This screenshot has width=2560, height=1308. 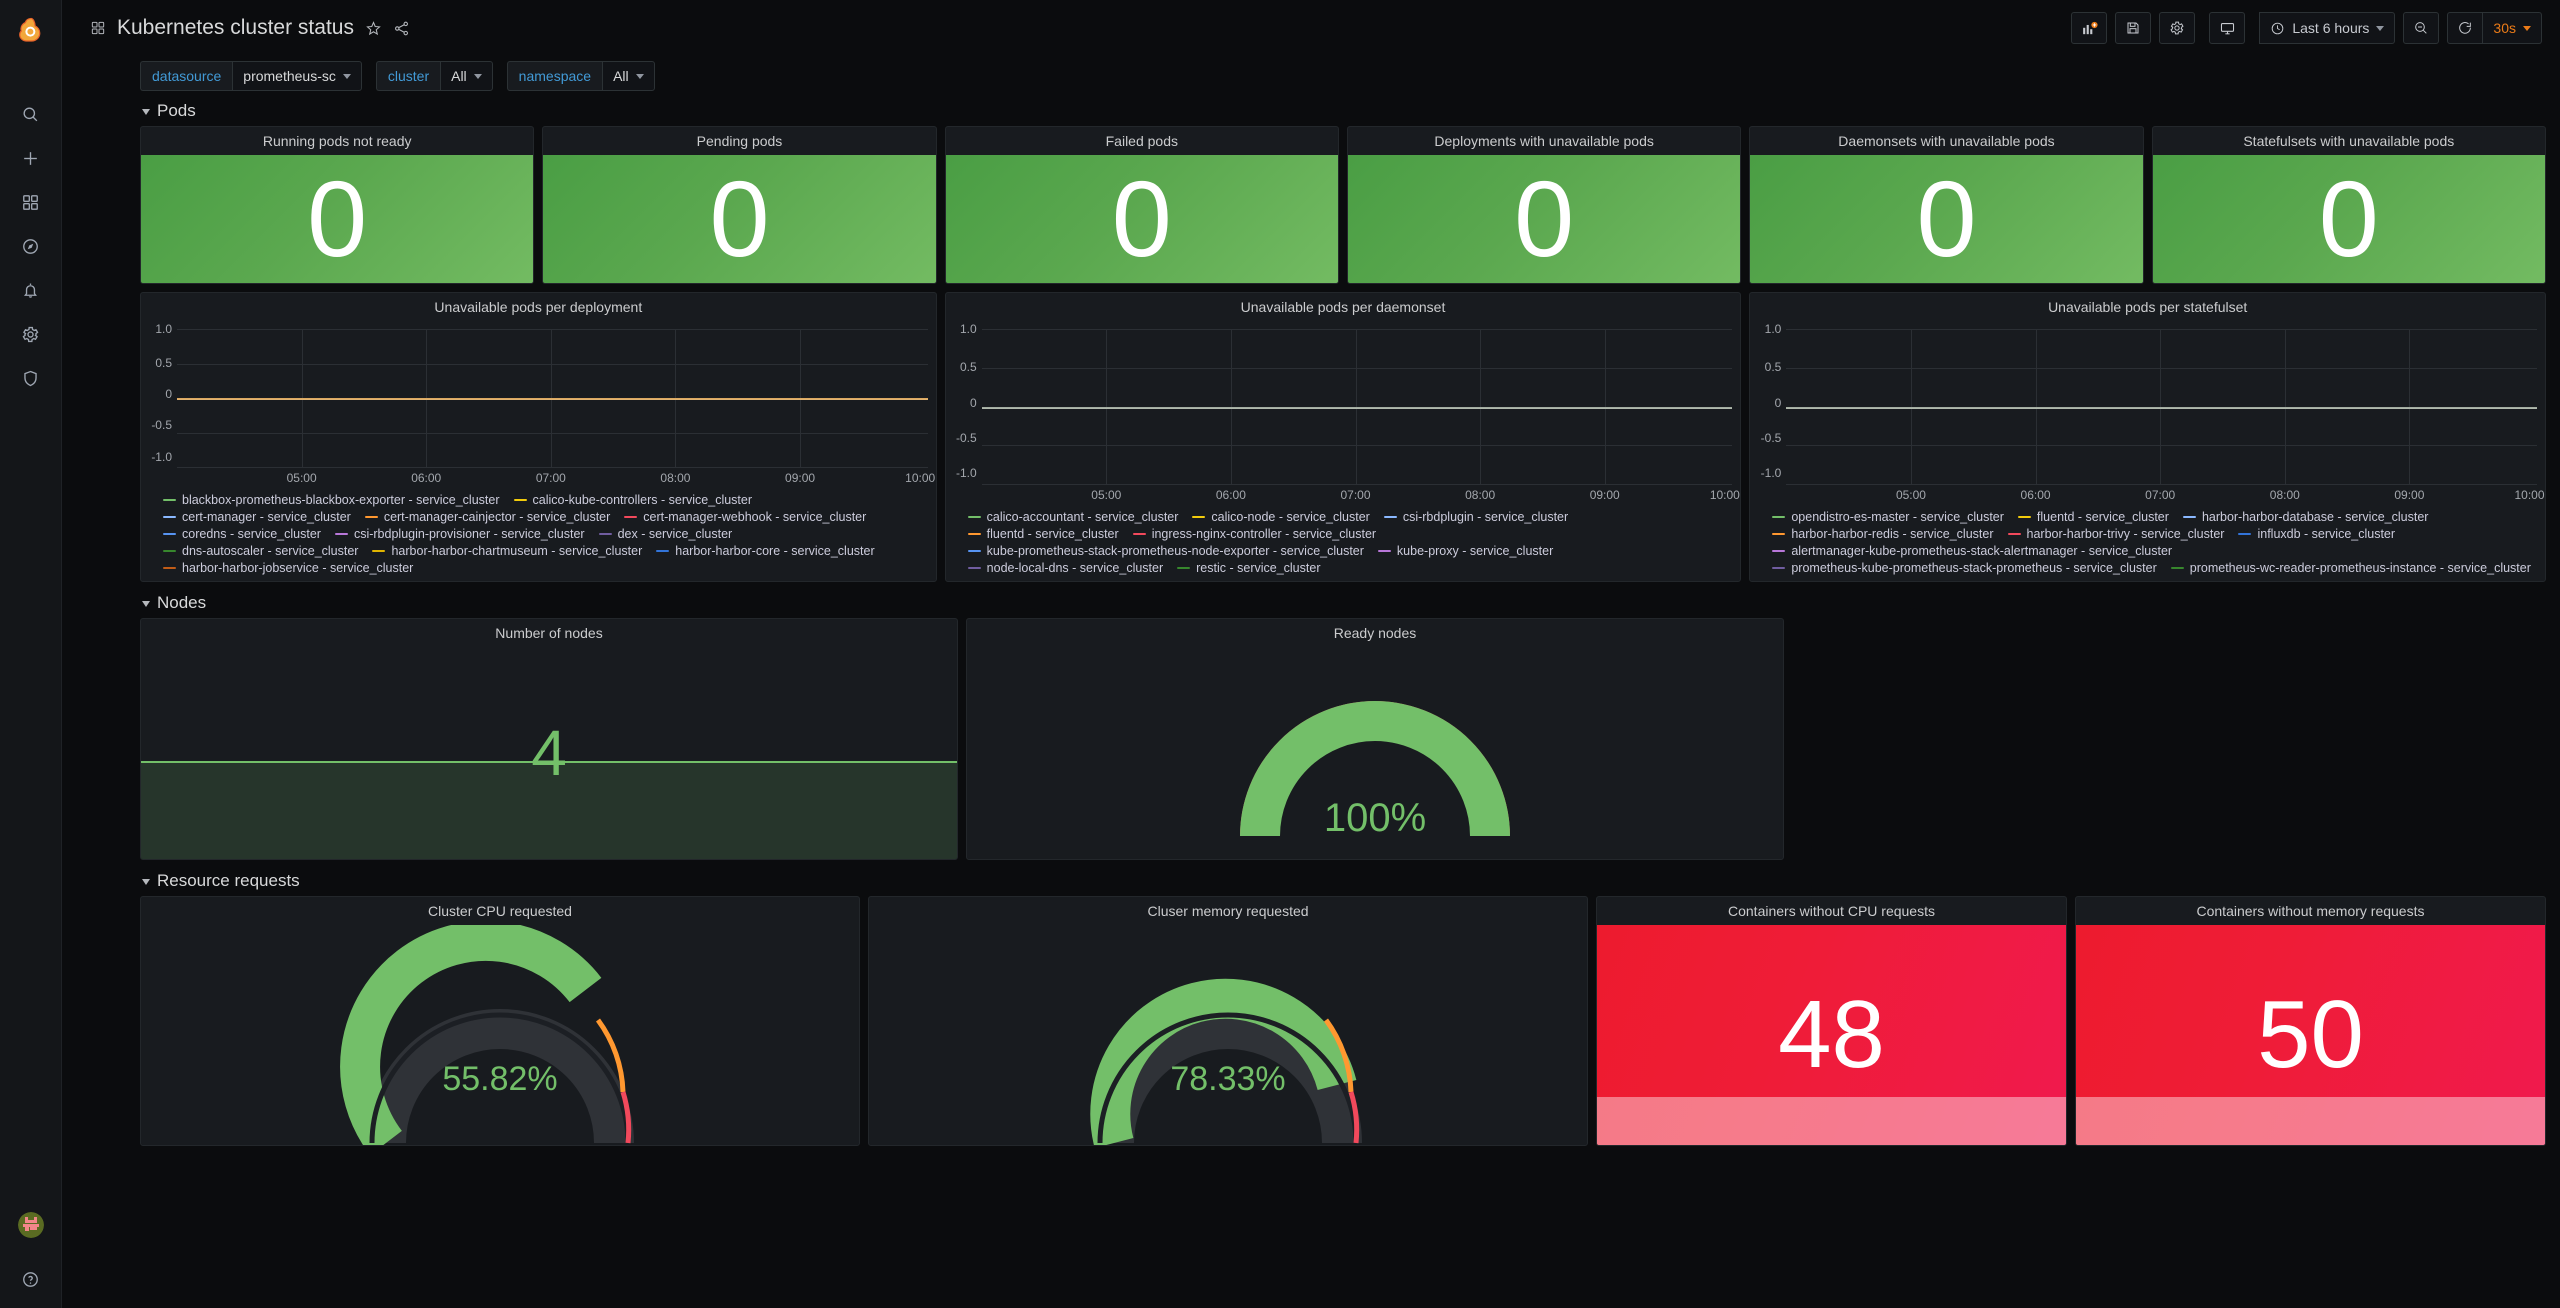 I want to click on legend-item: coredns - service_cluster, so click(x=242, y=534).